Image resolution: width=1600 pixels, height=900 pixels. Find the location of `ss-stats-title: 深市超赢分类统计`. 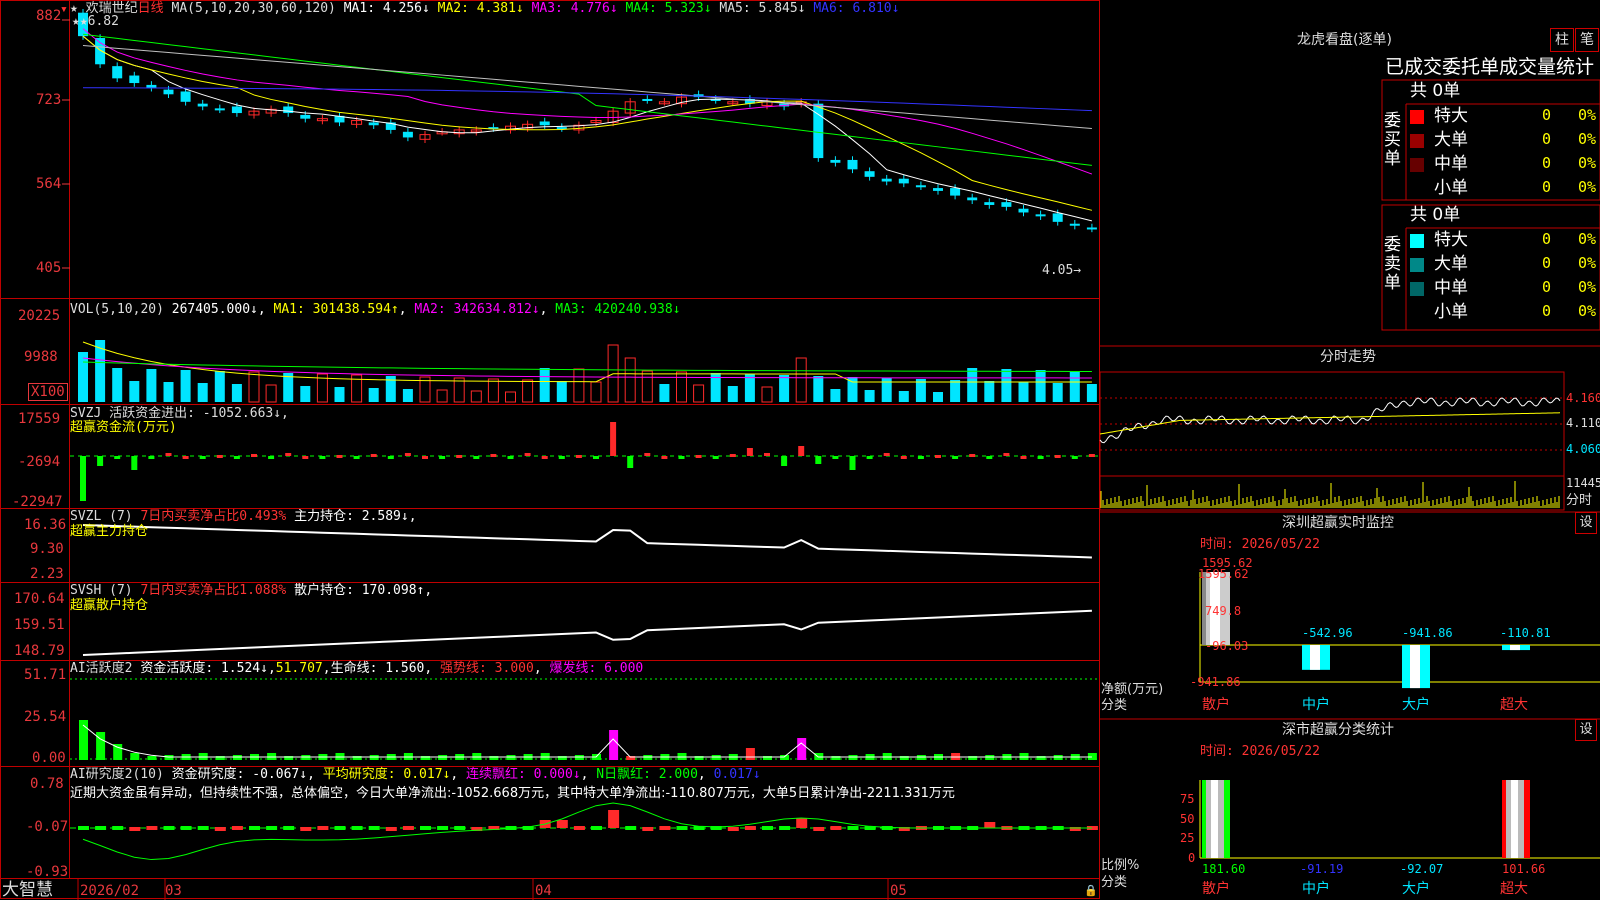

ss-stats-title: 深市超赢分类统计 is located at coordinates (1338, 730).